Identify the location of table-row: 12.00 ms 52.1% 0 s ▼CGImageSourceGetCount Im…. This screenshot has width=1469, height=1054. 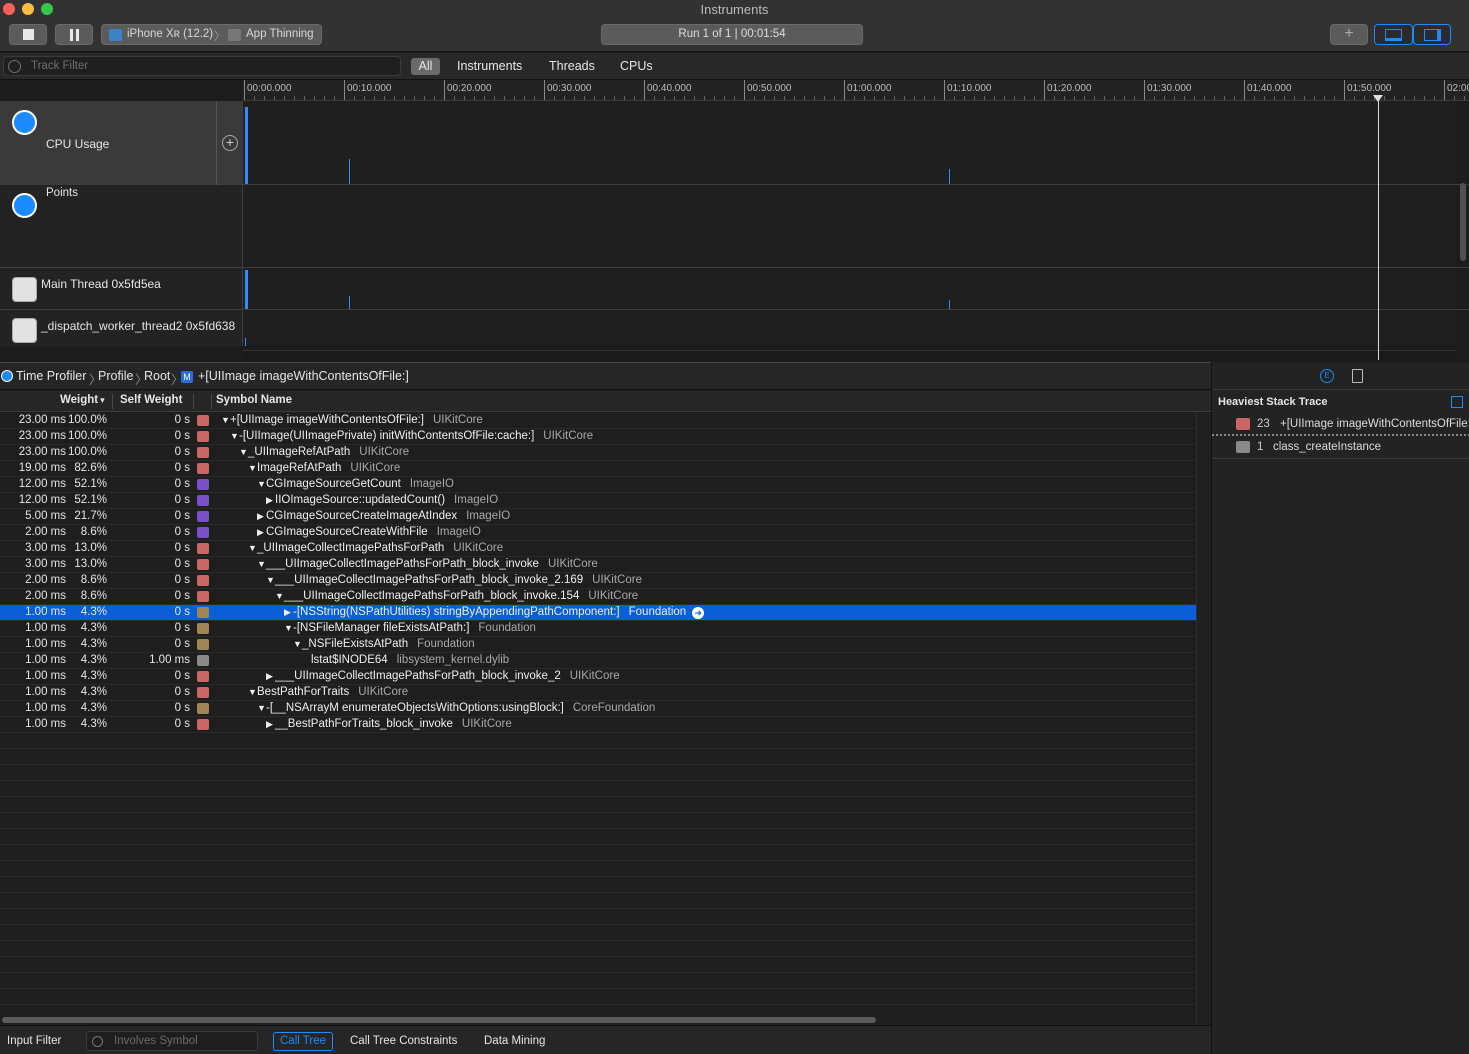
(598, 485).